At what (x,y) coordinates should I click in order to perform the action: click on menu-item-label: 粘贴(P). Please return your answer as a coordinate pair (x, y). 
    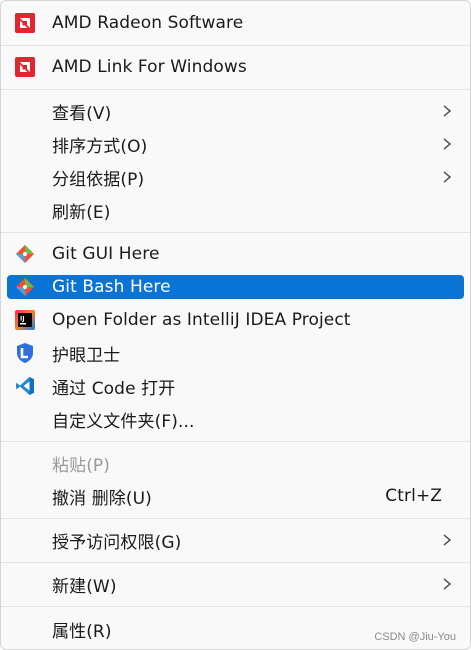
    Looking at the image, I should click on (81, 465).